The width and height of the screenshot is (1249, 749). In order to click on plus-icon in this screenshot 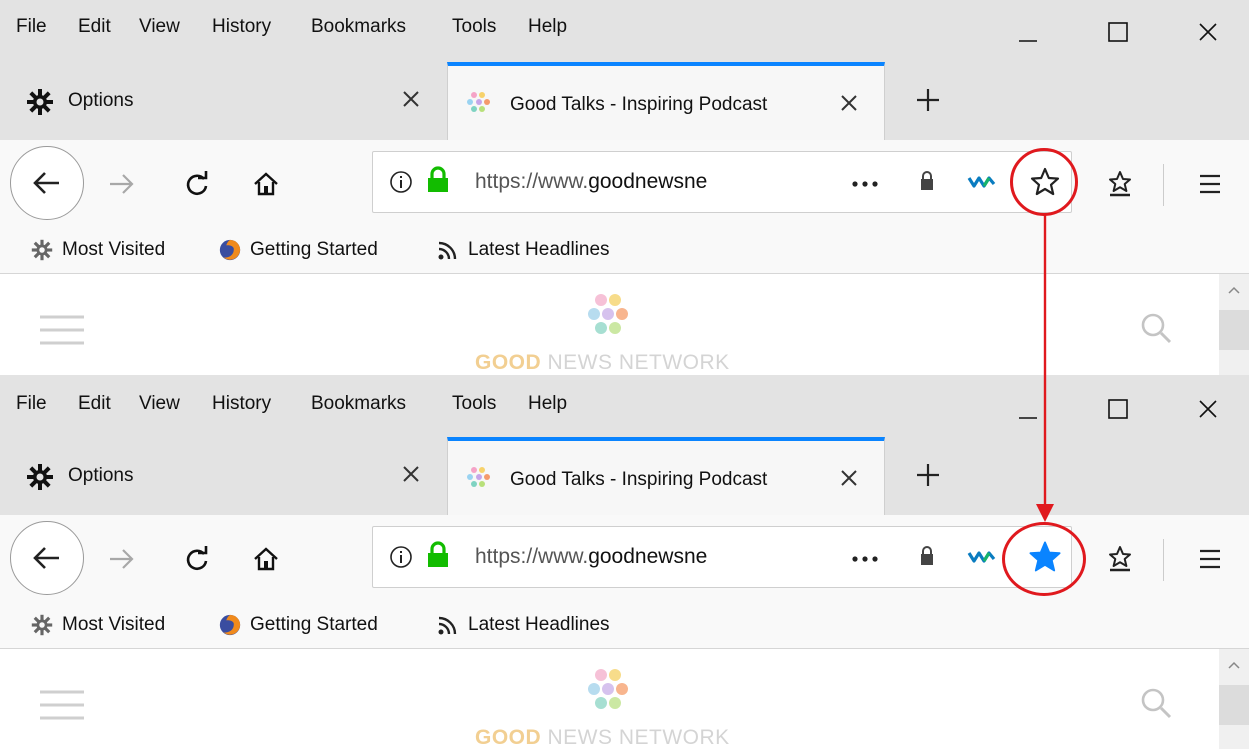, I will do `click(928, 100)`.